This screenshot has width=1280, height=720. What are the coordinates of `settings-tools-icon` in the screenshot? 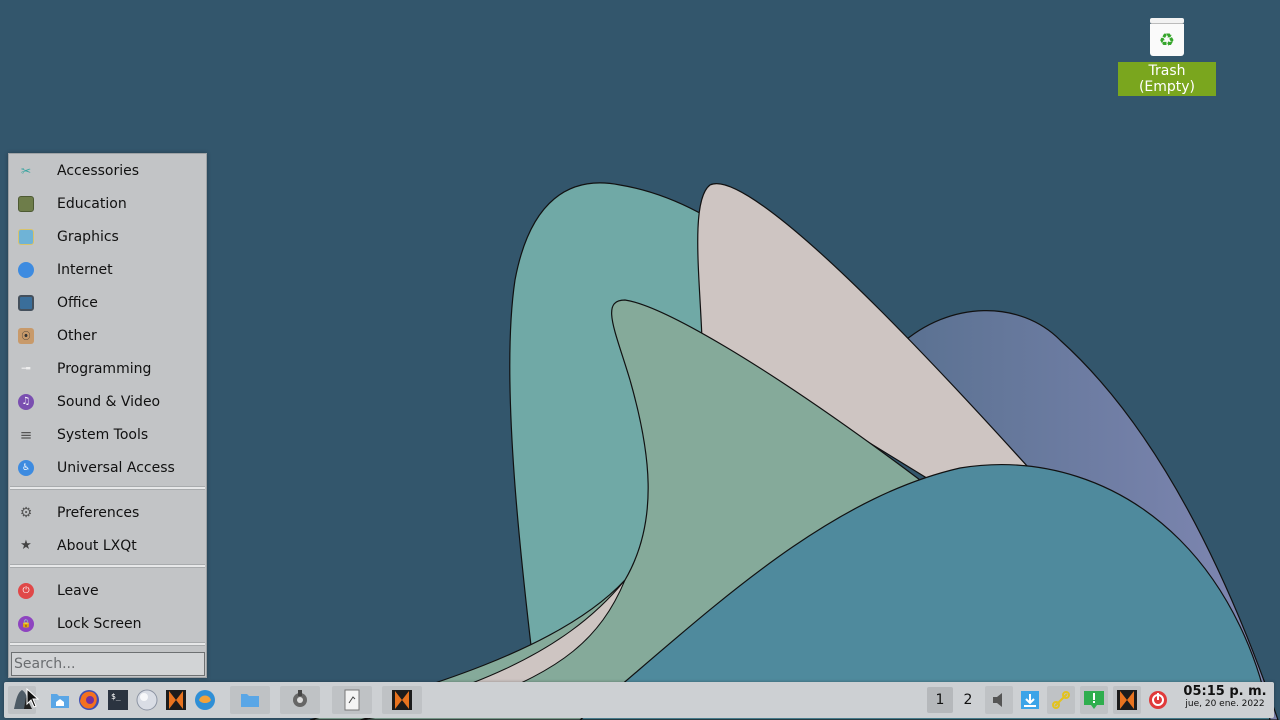 It's located at (300, 698).